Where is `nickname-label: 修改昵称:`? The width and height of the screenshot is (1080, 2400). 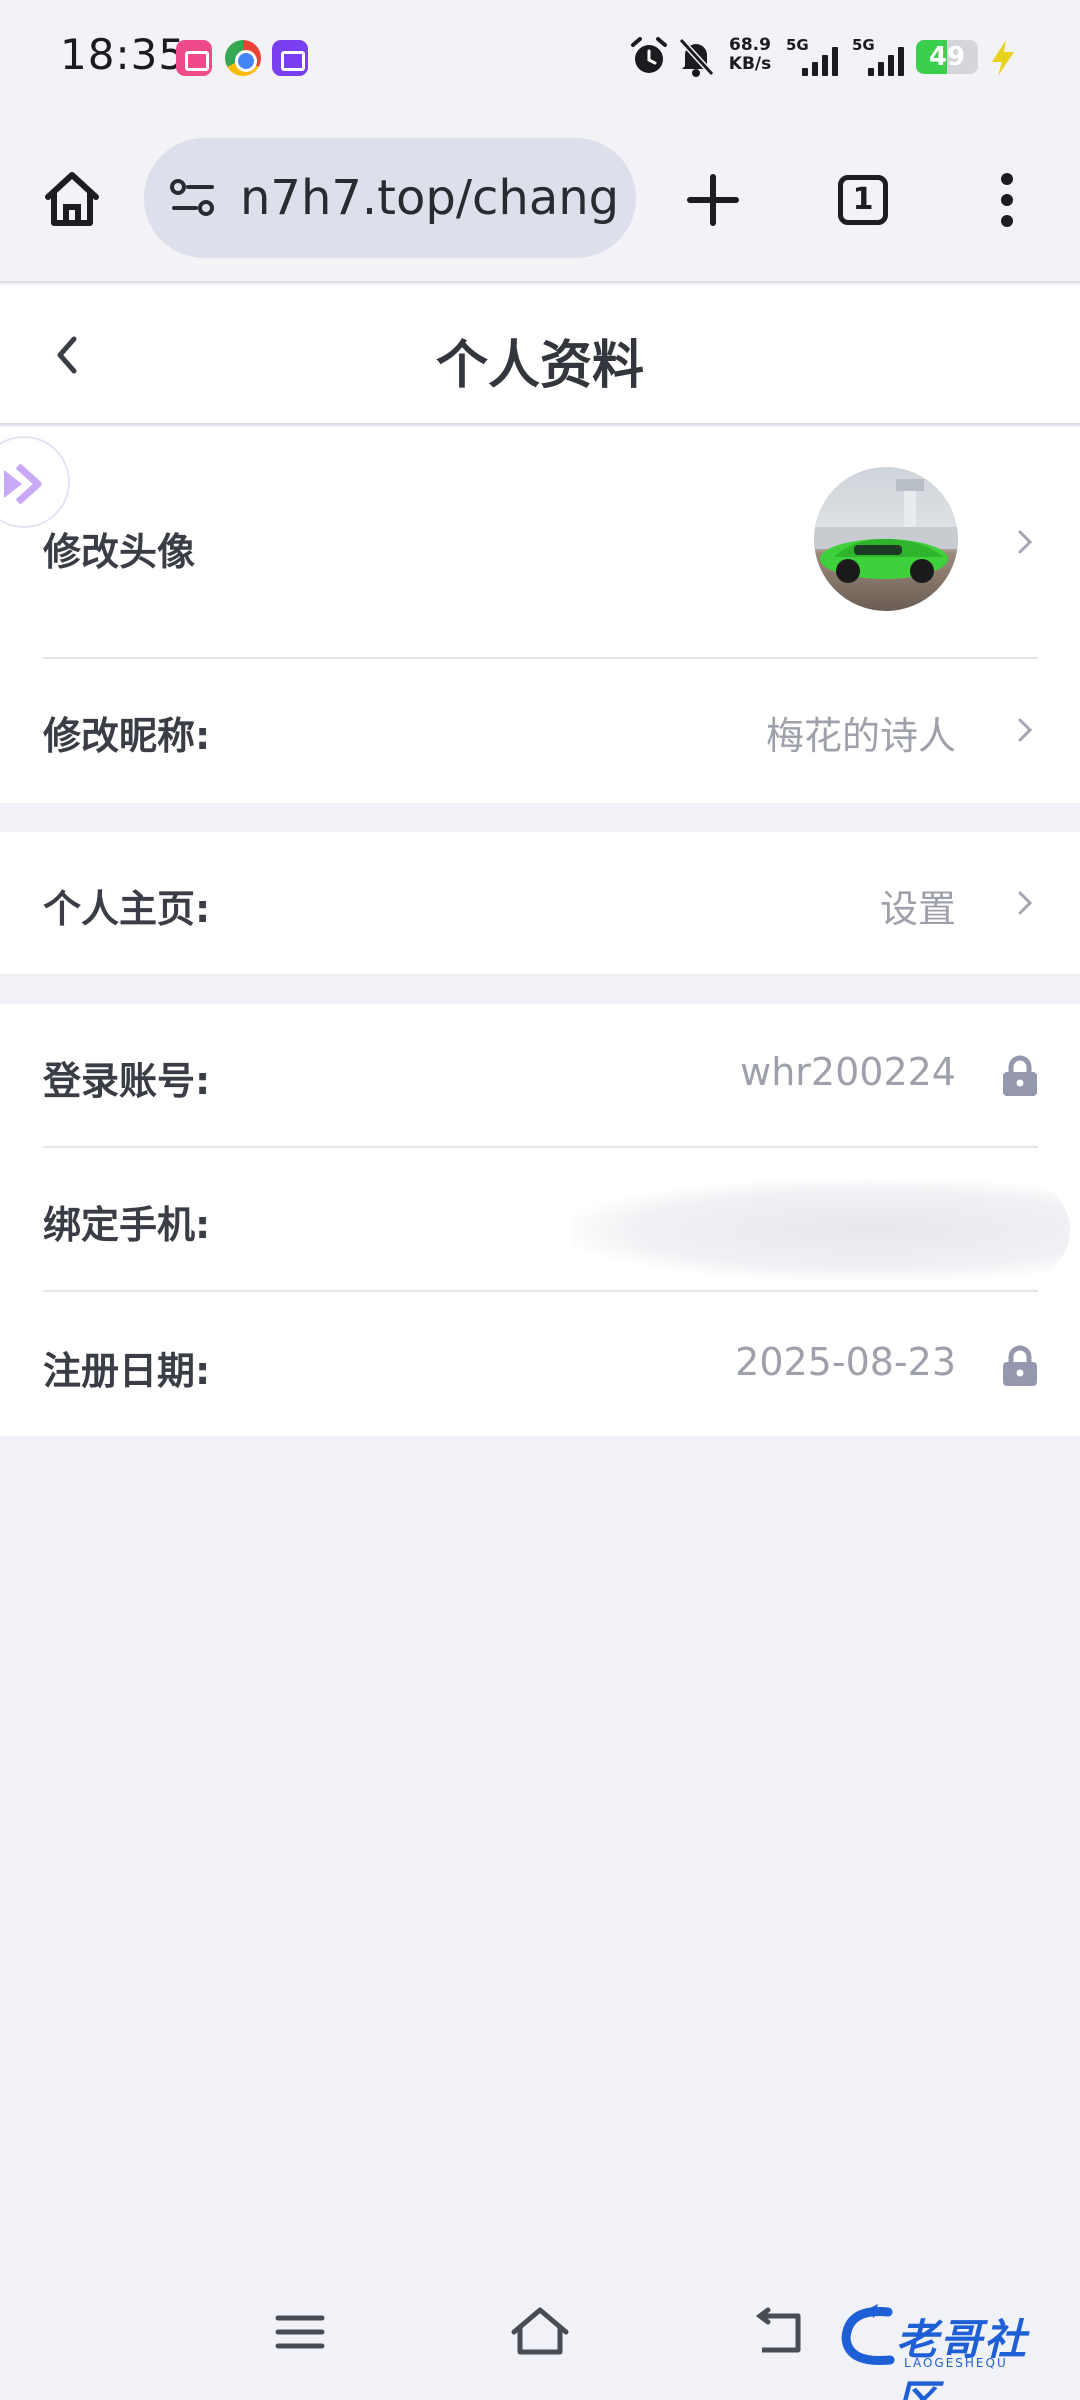 nickname-label: 修改昵称: is located at coordinates (127, 736).